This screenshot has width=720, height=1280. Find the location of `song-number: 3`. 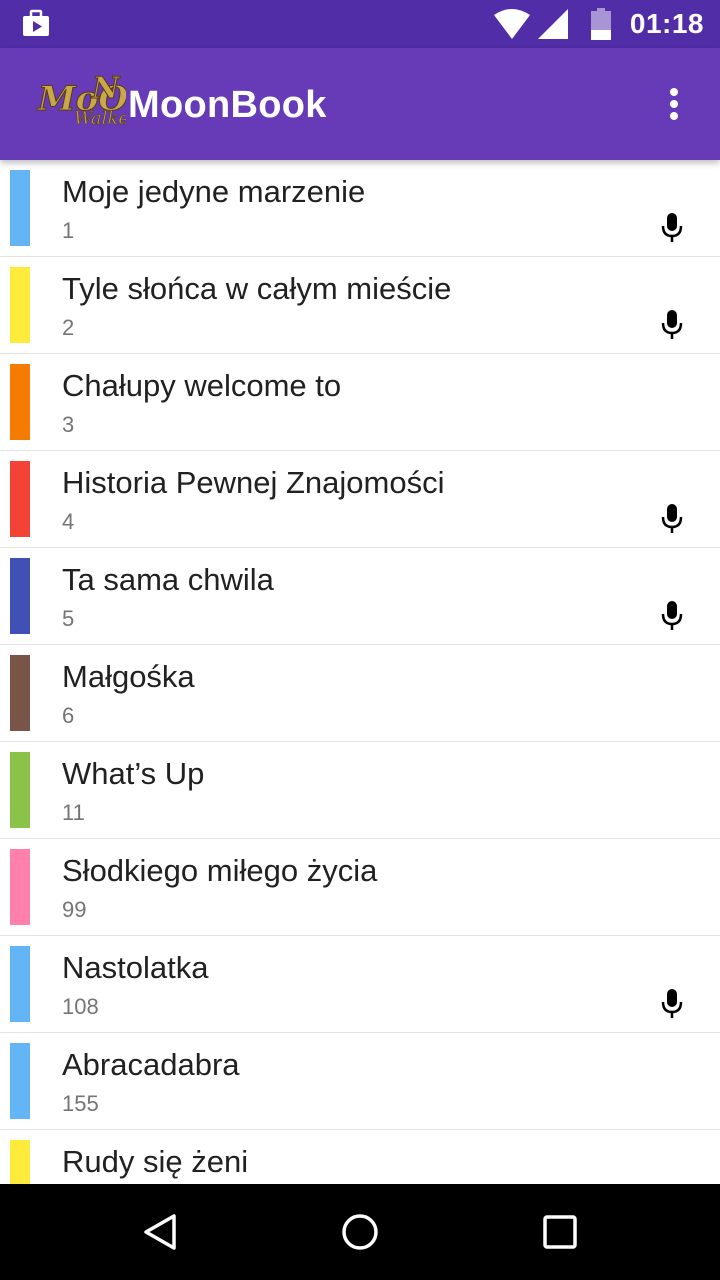

song-number: 3 is located at coordinates (68, 424).